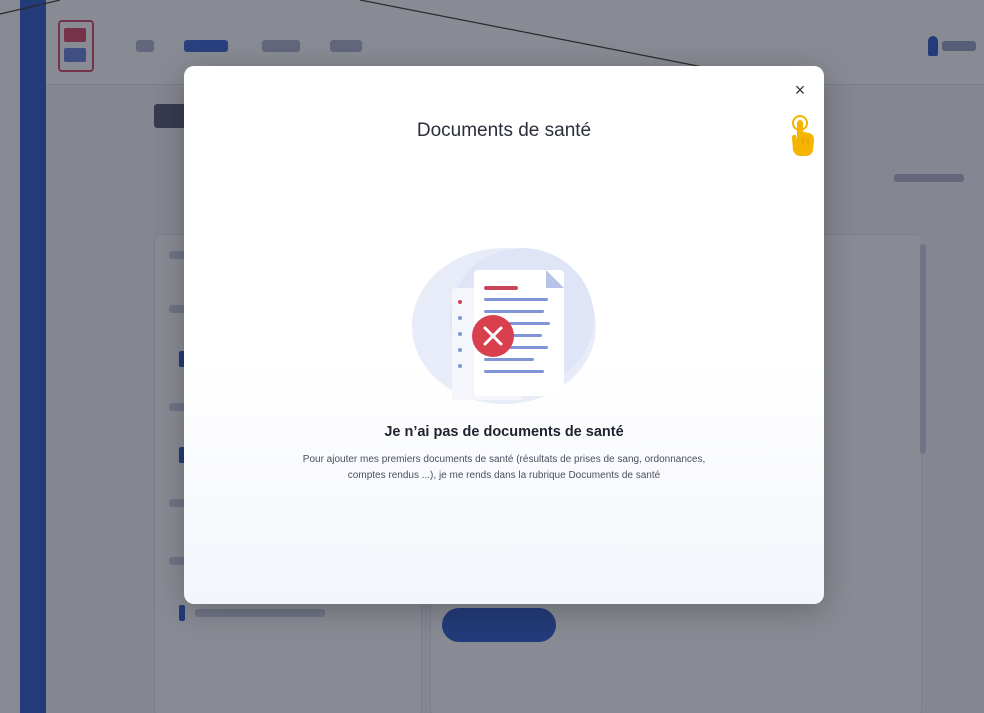 The image size is (984, 713). I want to click on close-button: ×, so click(800, 90).